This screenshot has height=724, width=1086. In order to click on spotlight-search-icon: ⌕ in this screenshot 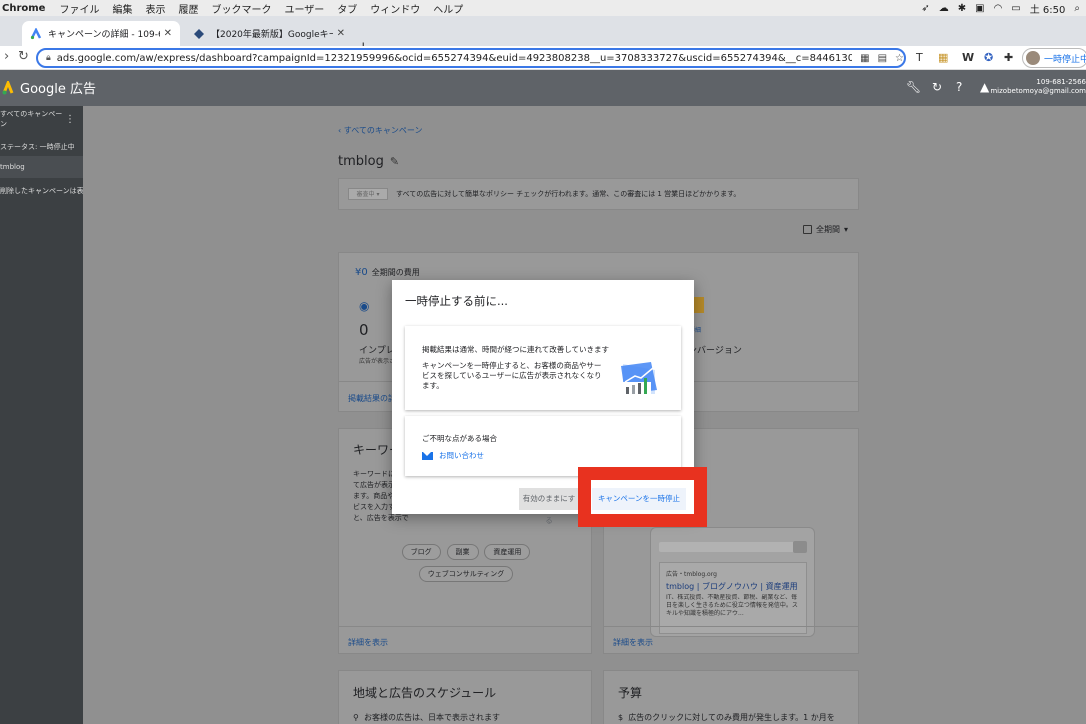, I will do `click(1077, 8)`.